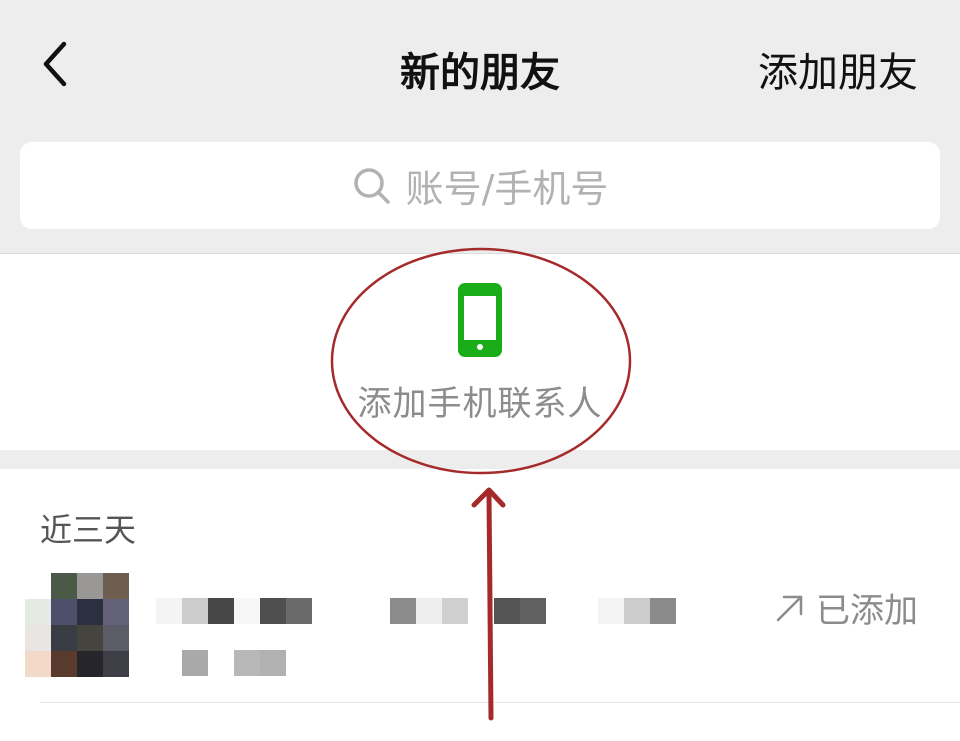  What do you see at coordinates (480, 459) in the screenshot?
I see `section-gap` at bounding box center [480, 459].